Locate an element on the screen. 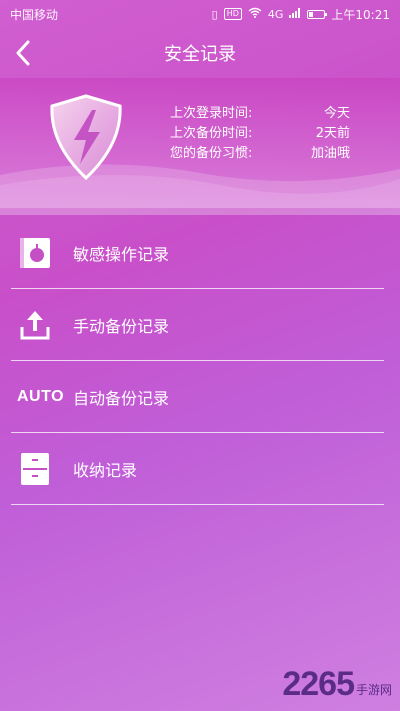  status-bar: 中国移动 ▯ HD 4G 上午10:21 is located at coordinates (200, 14).